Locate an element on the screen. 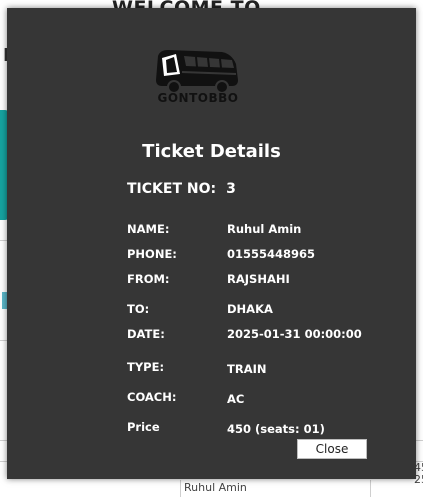 The image size is (423, 497). phone-value: 01555448965 is located at coordinates (271, 254).